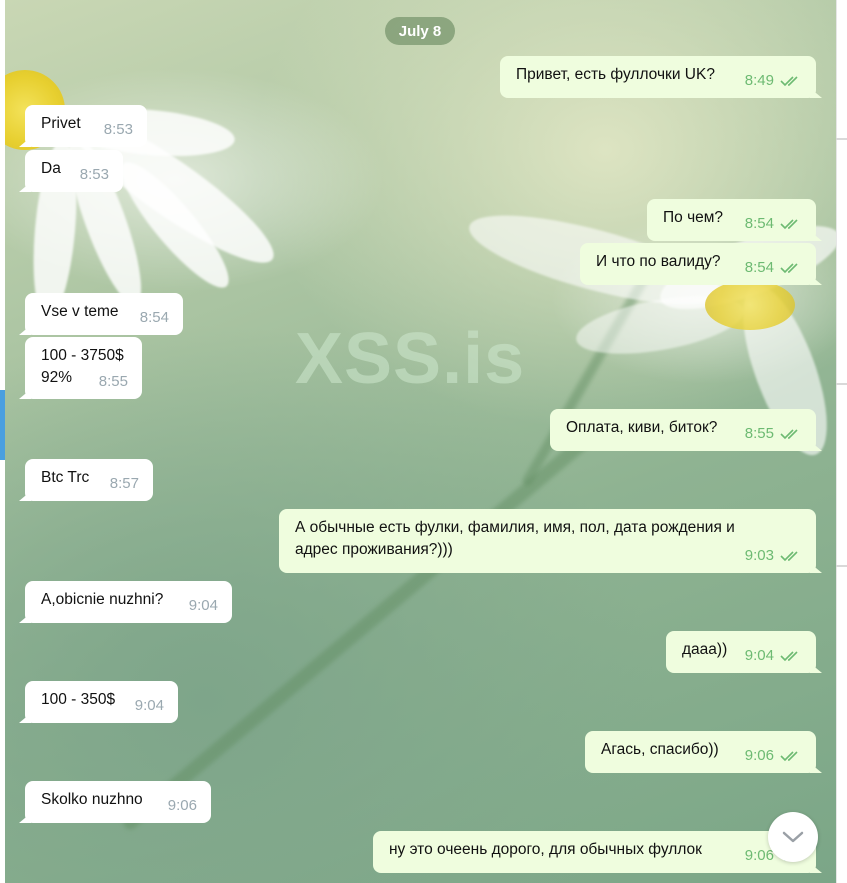 The width and height of the screenshot is (847, 883). I want to click on page-edge, so click(836, 441).